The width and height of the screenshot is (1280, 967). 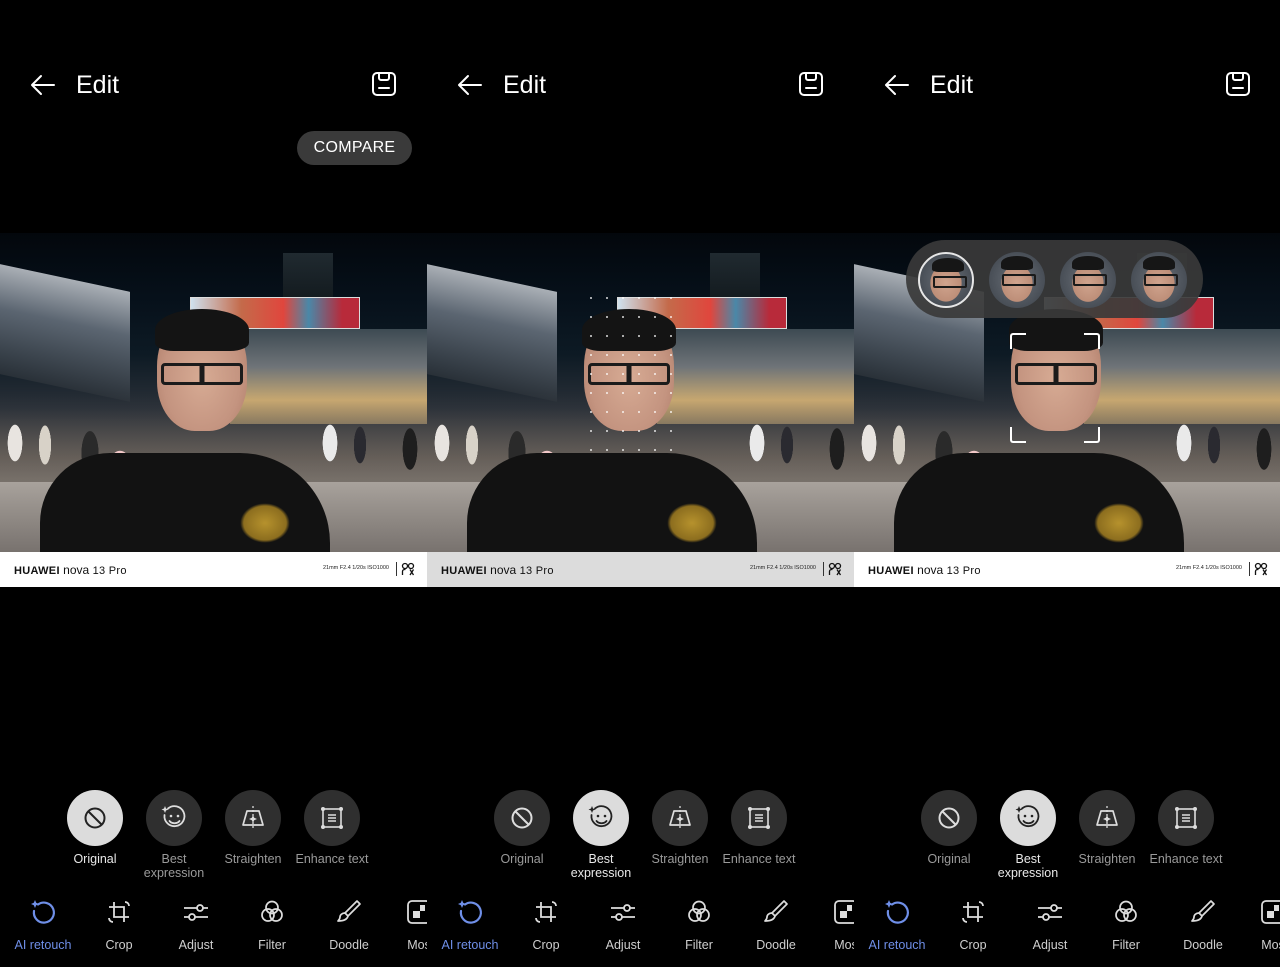 I want to click on brush-icon, so click(x=1203, y=911).